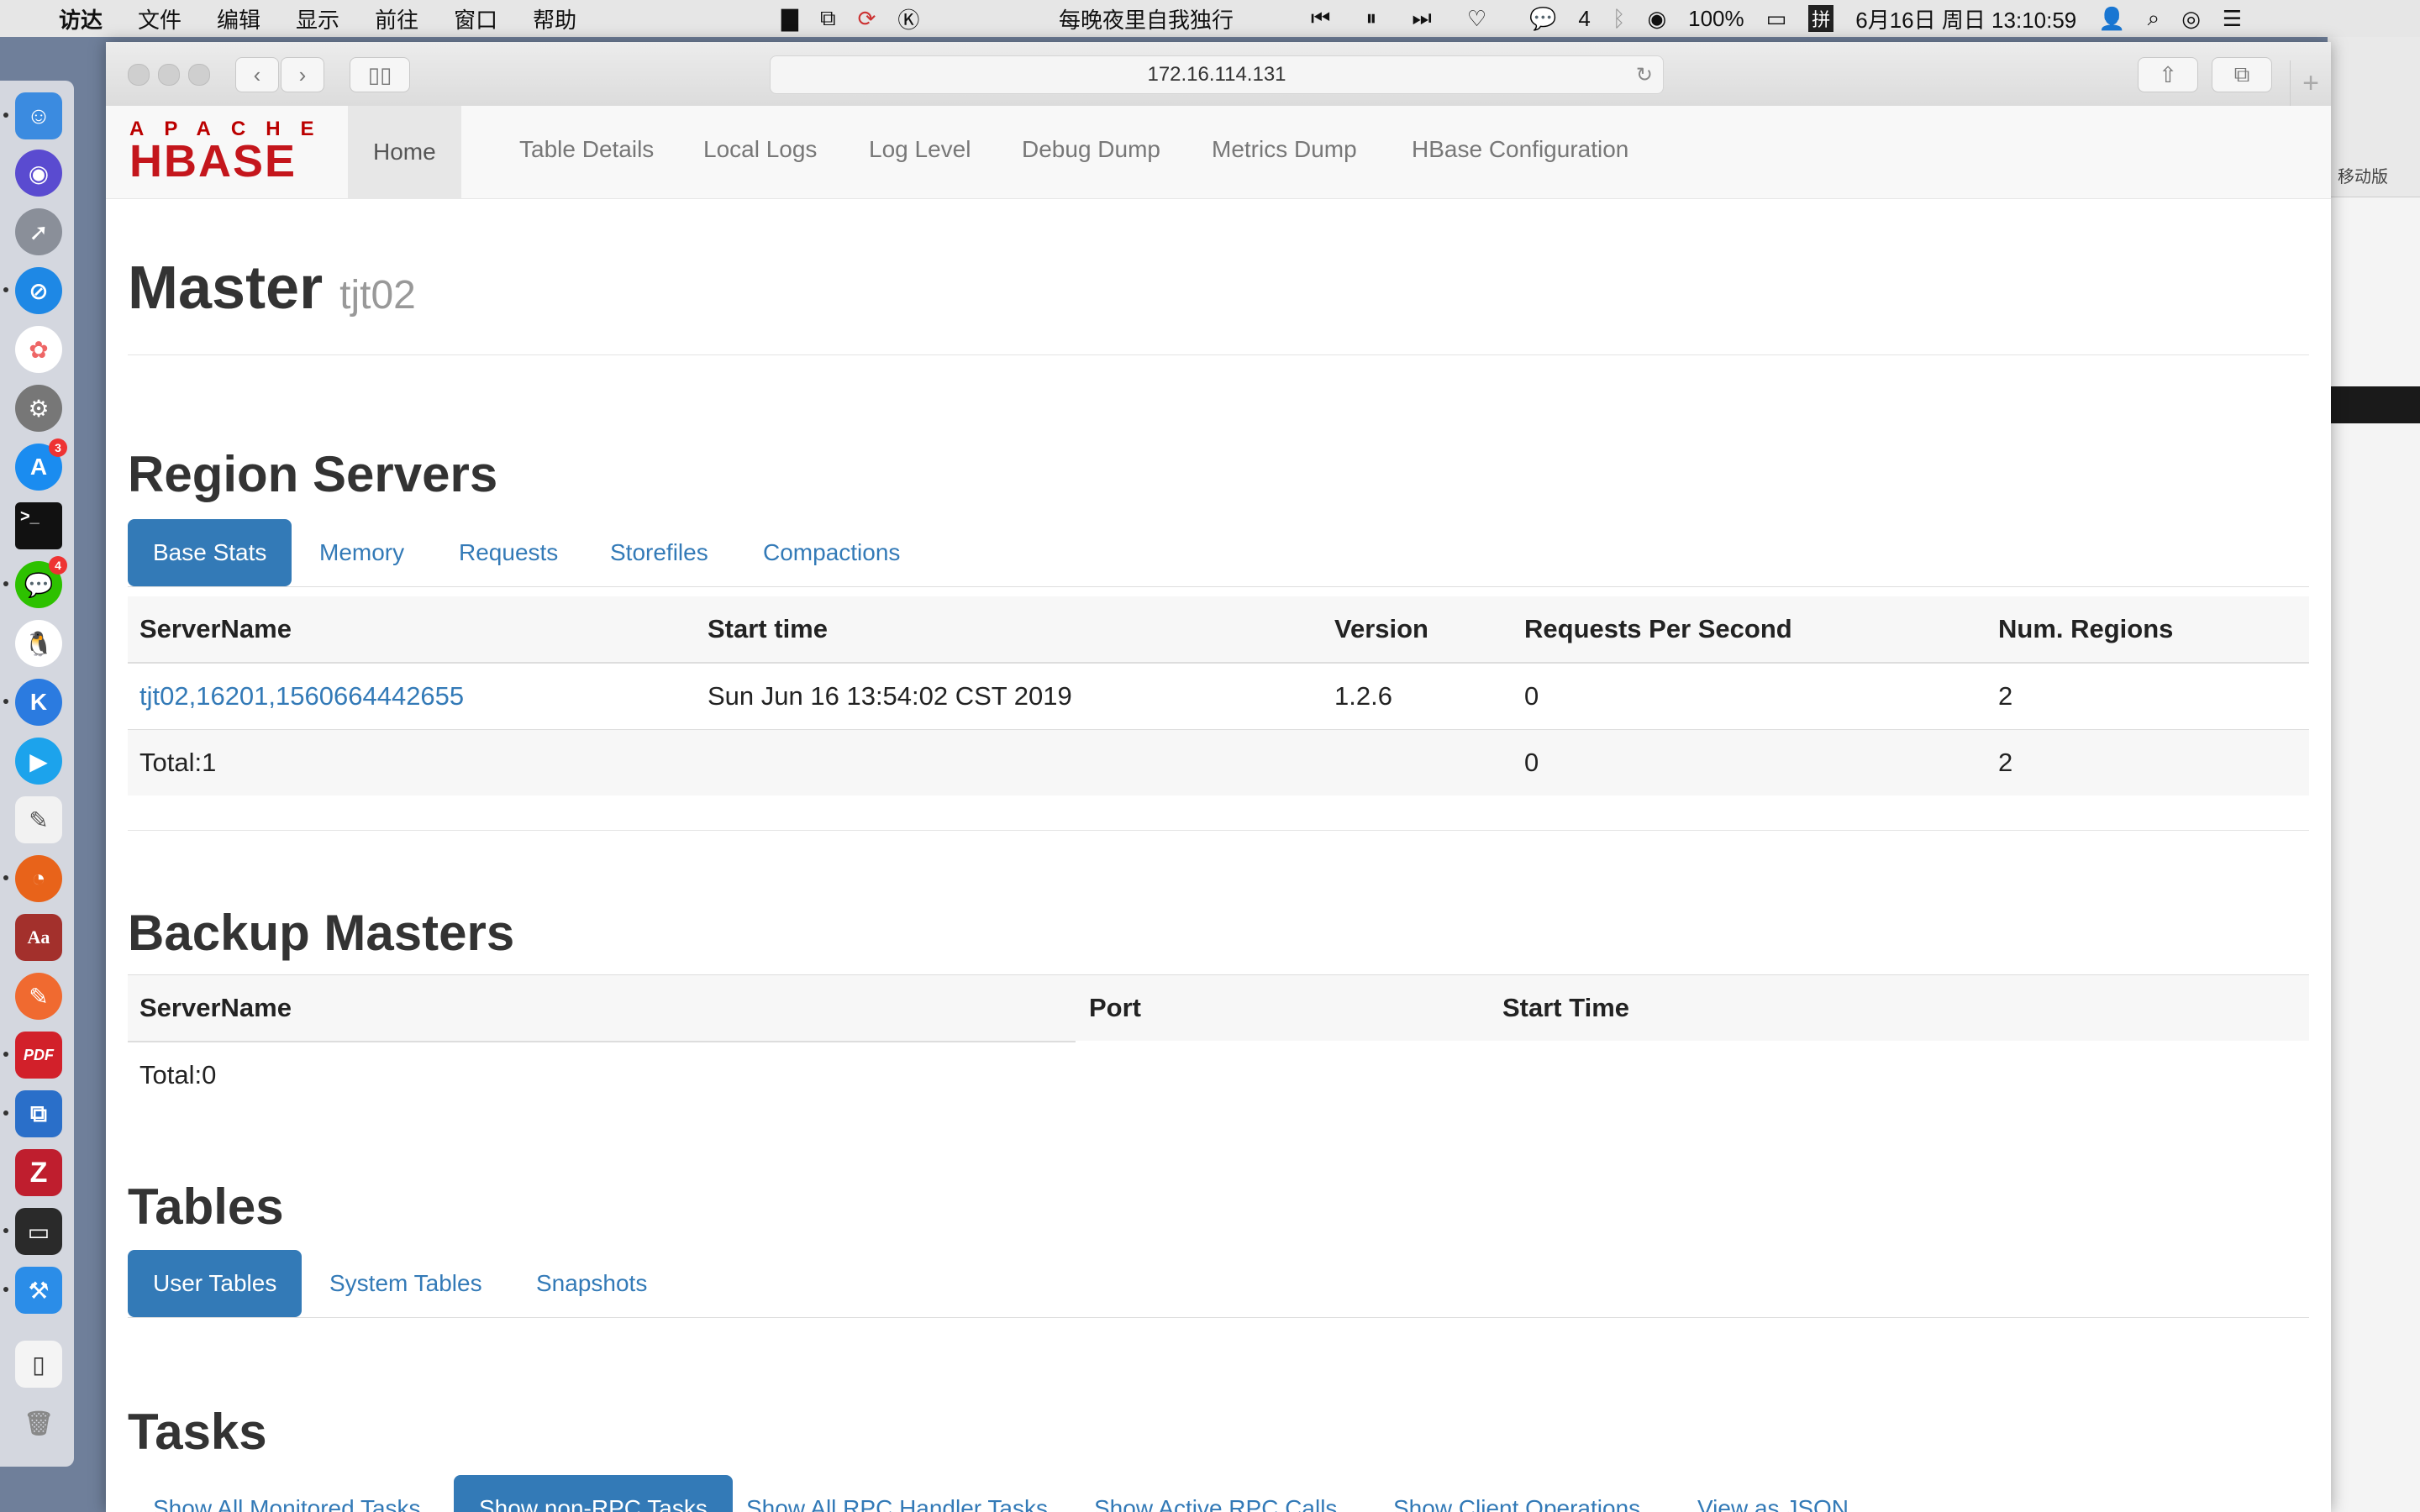 This screenshot has width=2420, height=1512. What do you see at coordinates (1320, 18) in the screenshot?
I see `previous-track-icon: ⏮` at bounding box center [1320, 18].